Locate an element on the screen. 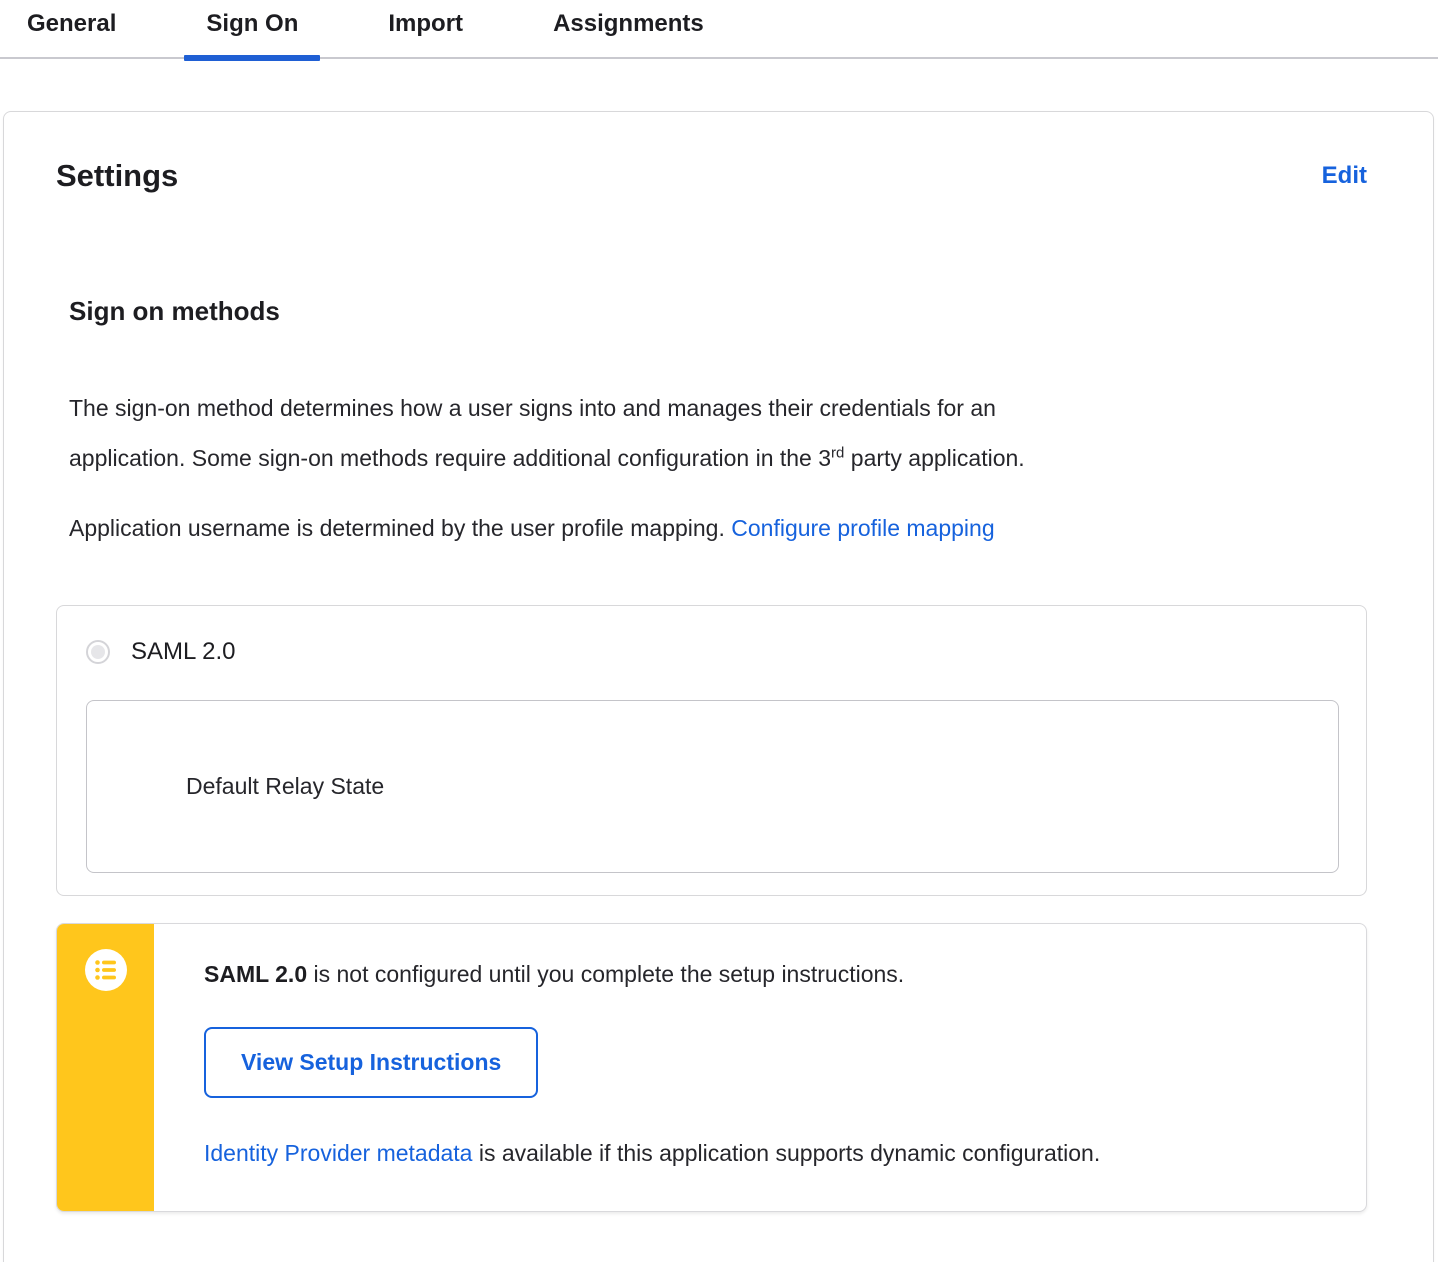  saml-radio-row: SAML 2.0 is located at coordinates (712, 652).